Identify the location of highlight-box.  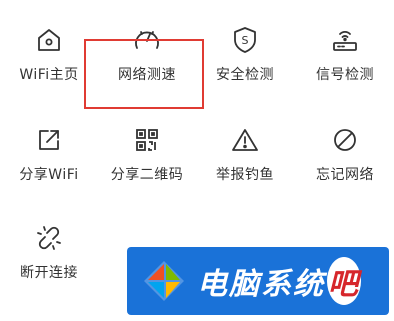
(144, 74).